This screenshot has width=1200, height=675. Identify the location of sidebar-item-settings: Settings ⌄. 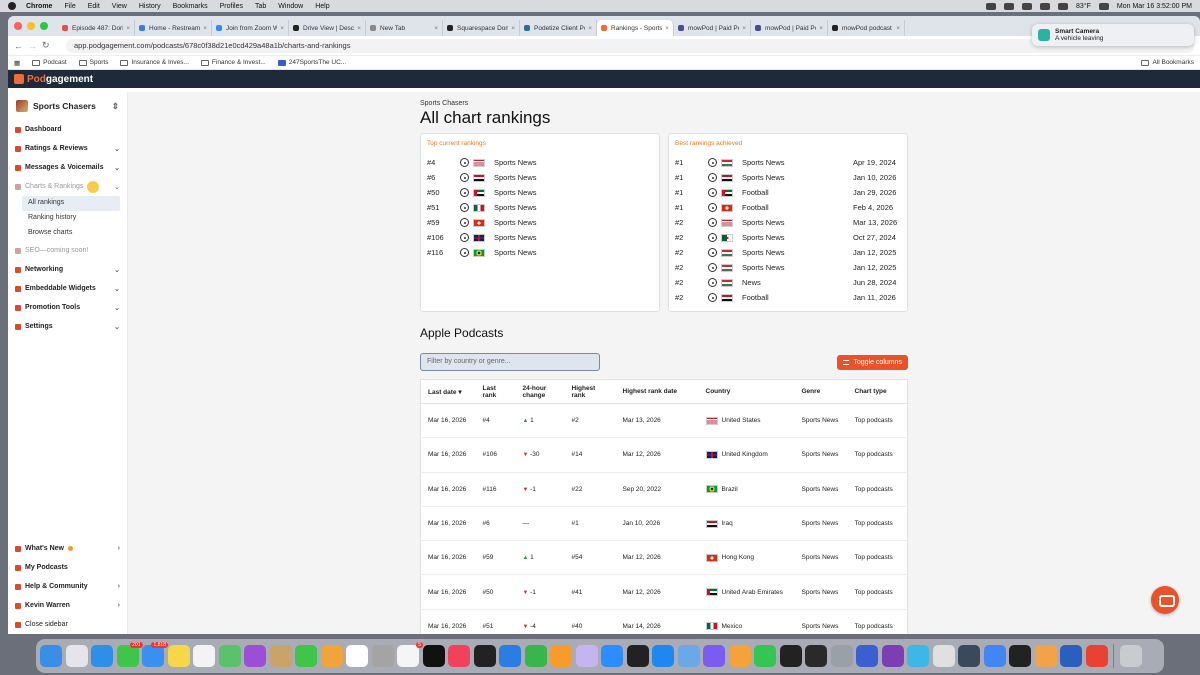
(67, 326).